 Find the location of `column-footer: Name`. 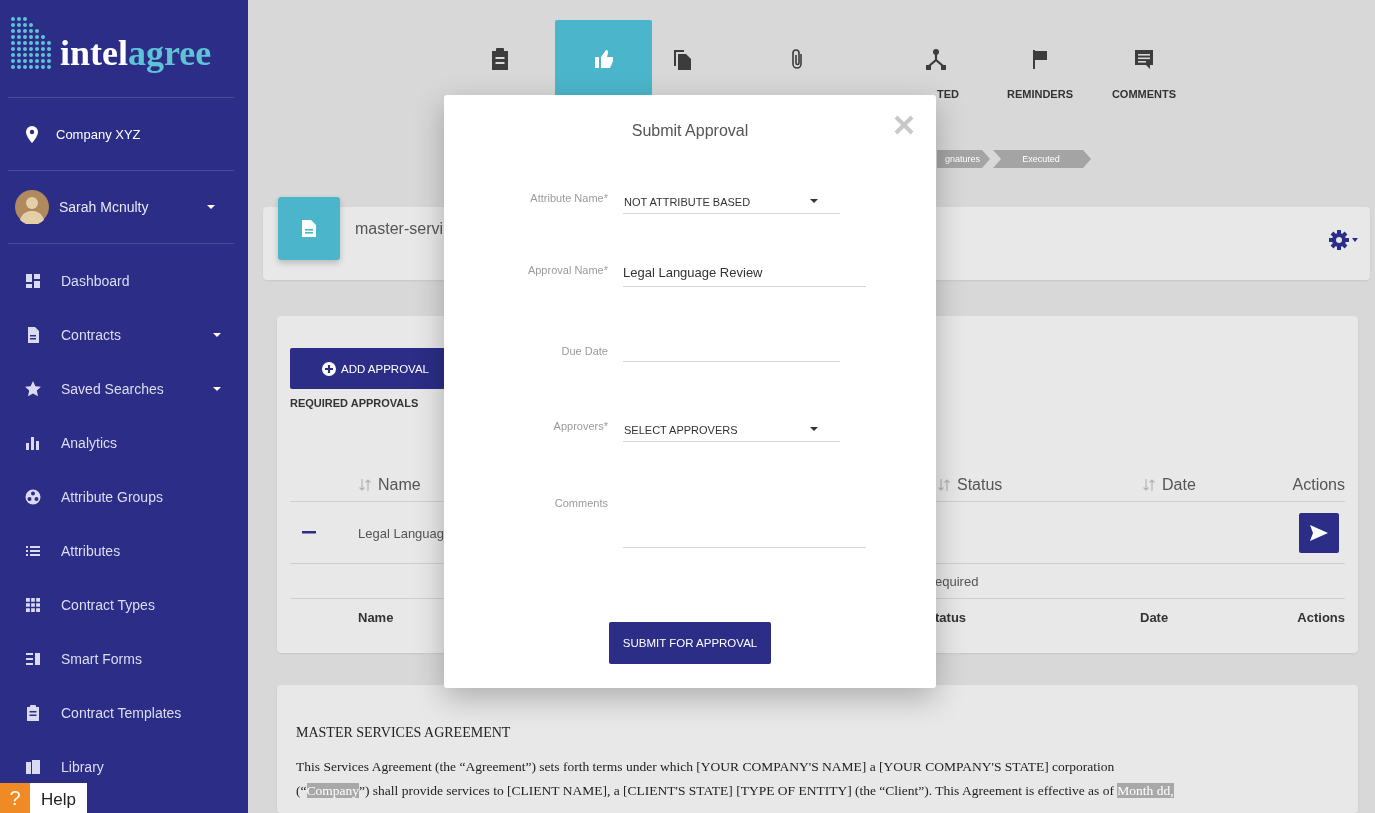

column-footer: Name is located at coordinates (376, 617).